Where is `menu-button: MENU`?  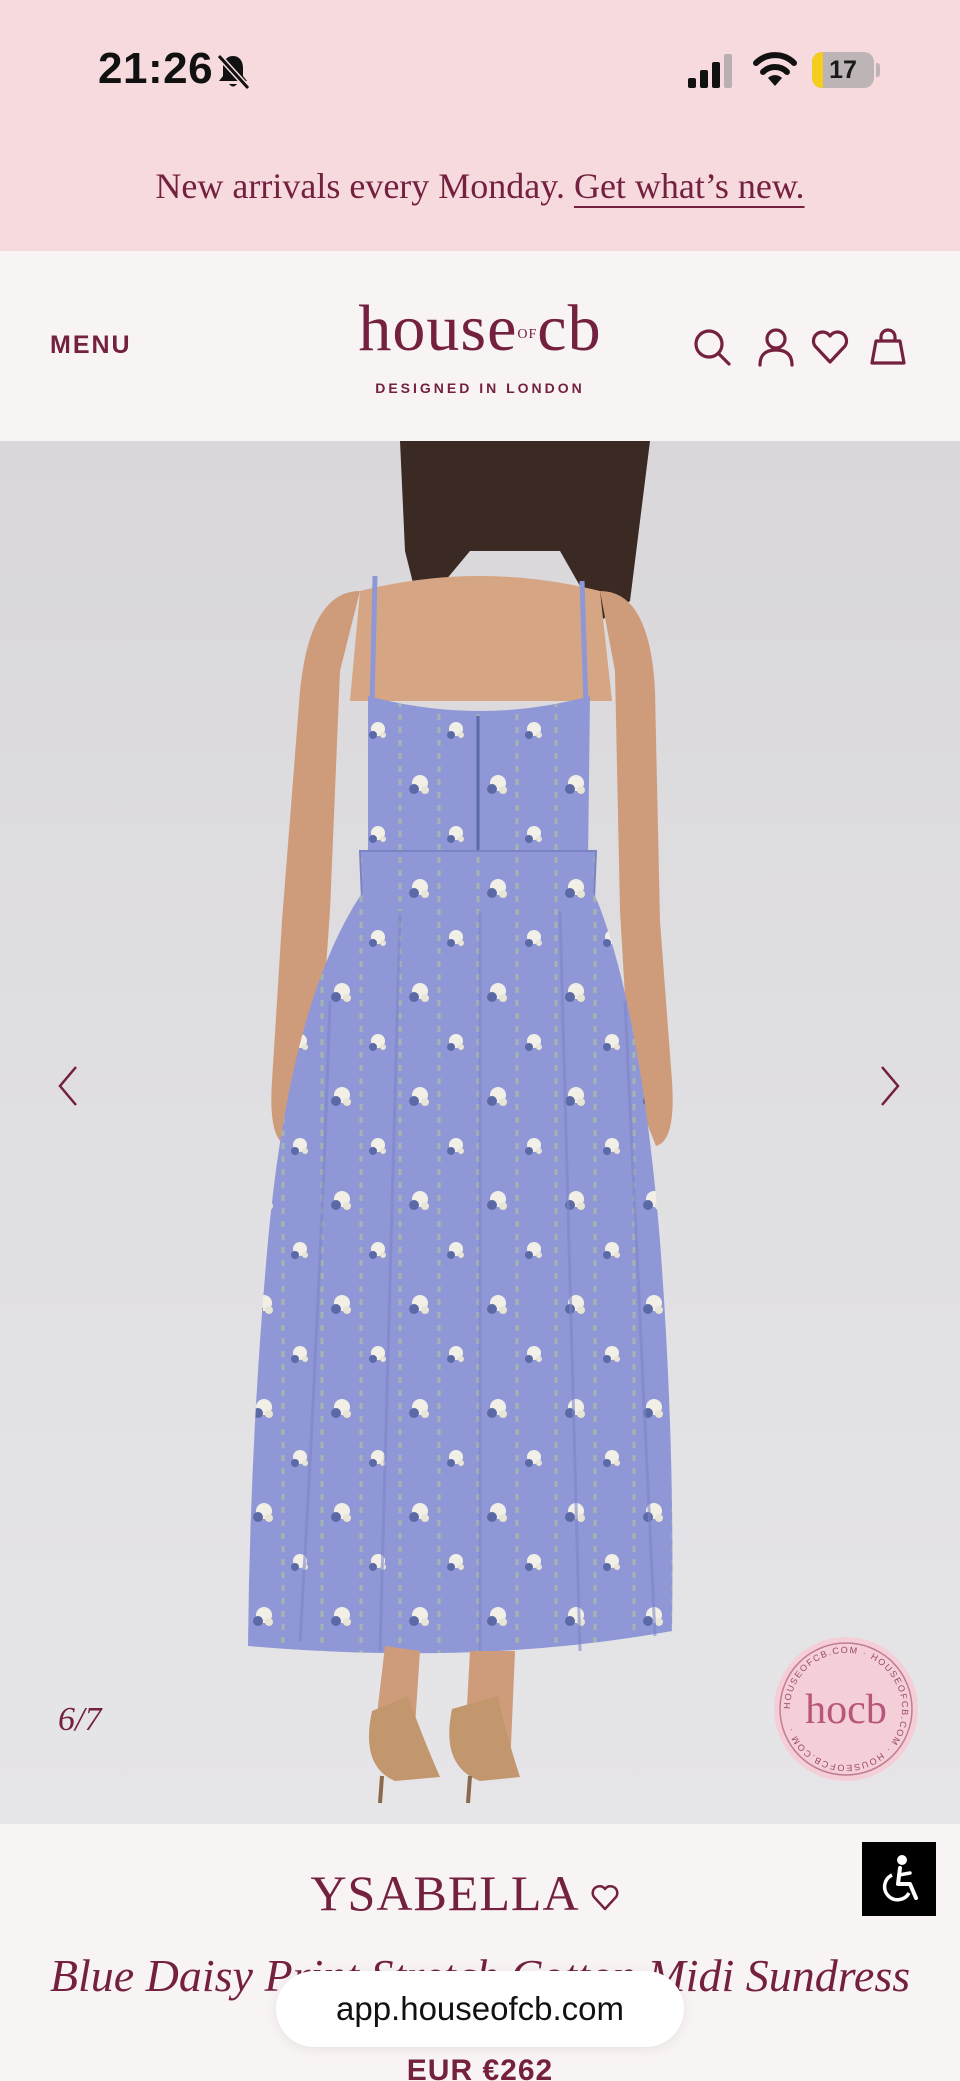
menu-button: MENU is located at coordinates (91, 345).